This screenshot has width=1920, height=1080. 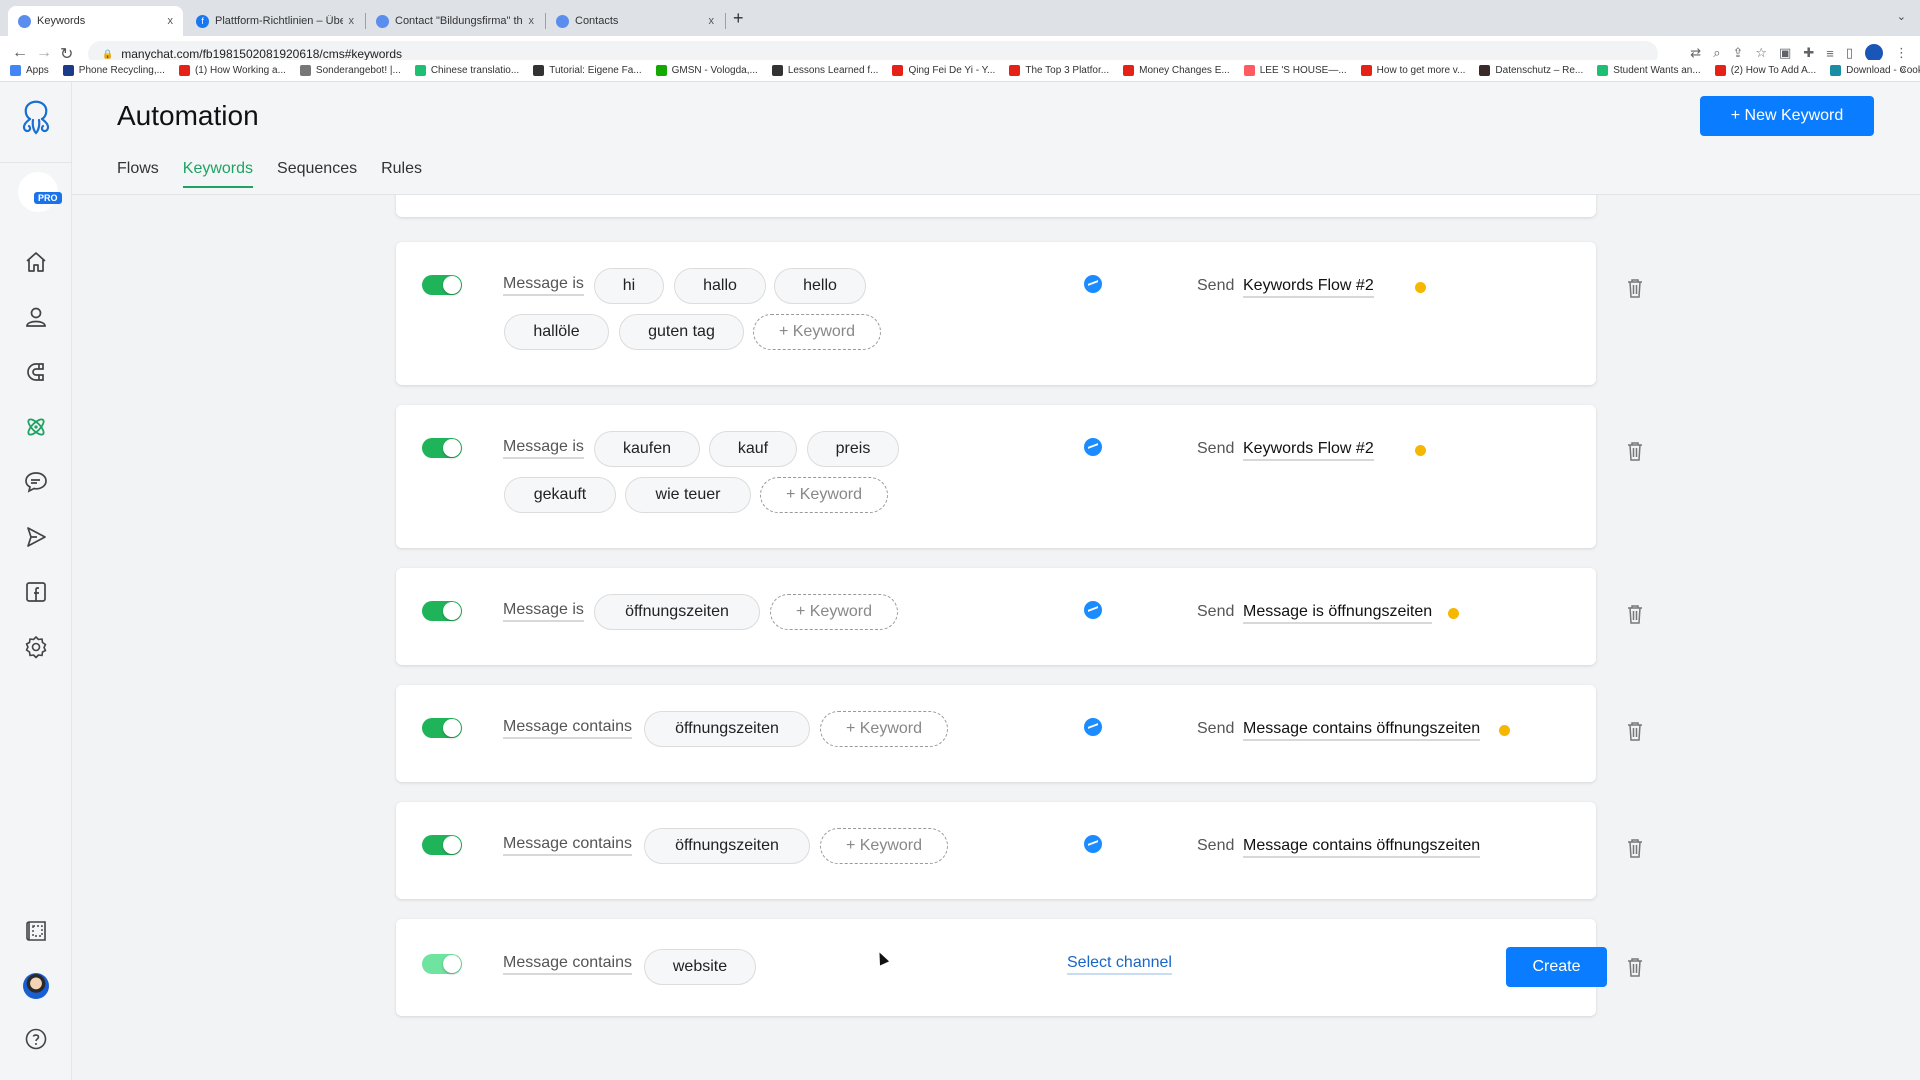 What do you see at coordinates (1556, 967) in the screenshot?
I see `create-button: Create` at bounding box center [1556, 967].